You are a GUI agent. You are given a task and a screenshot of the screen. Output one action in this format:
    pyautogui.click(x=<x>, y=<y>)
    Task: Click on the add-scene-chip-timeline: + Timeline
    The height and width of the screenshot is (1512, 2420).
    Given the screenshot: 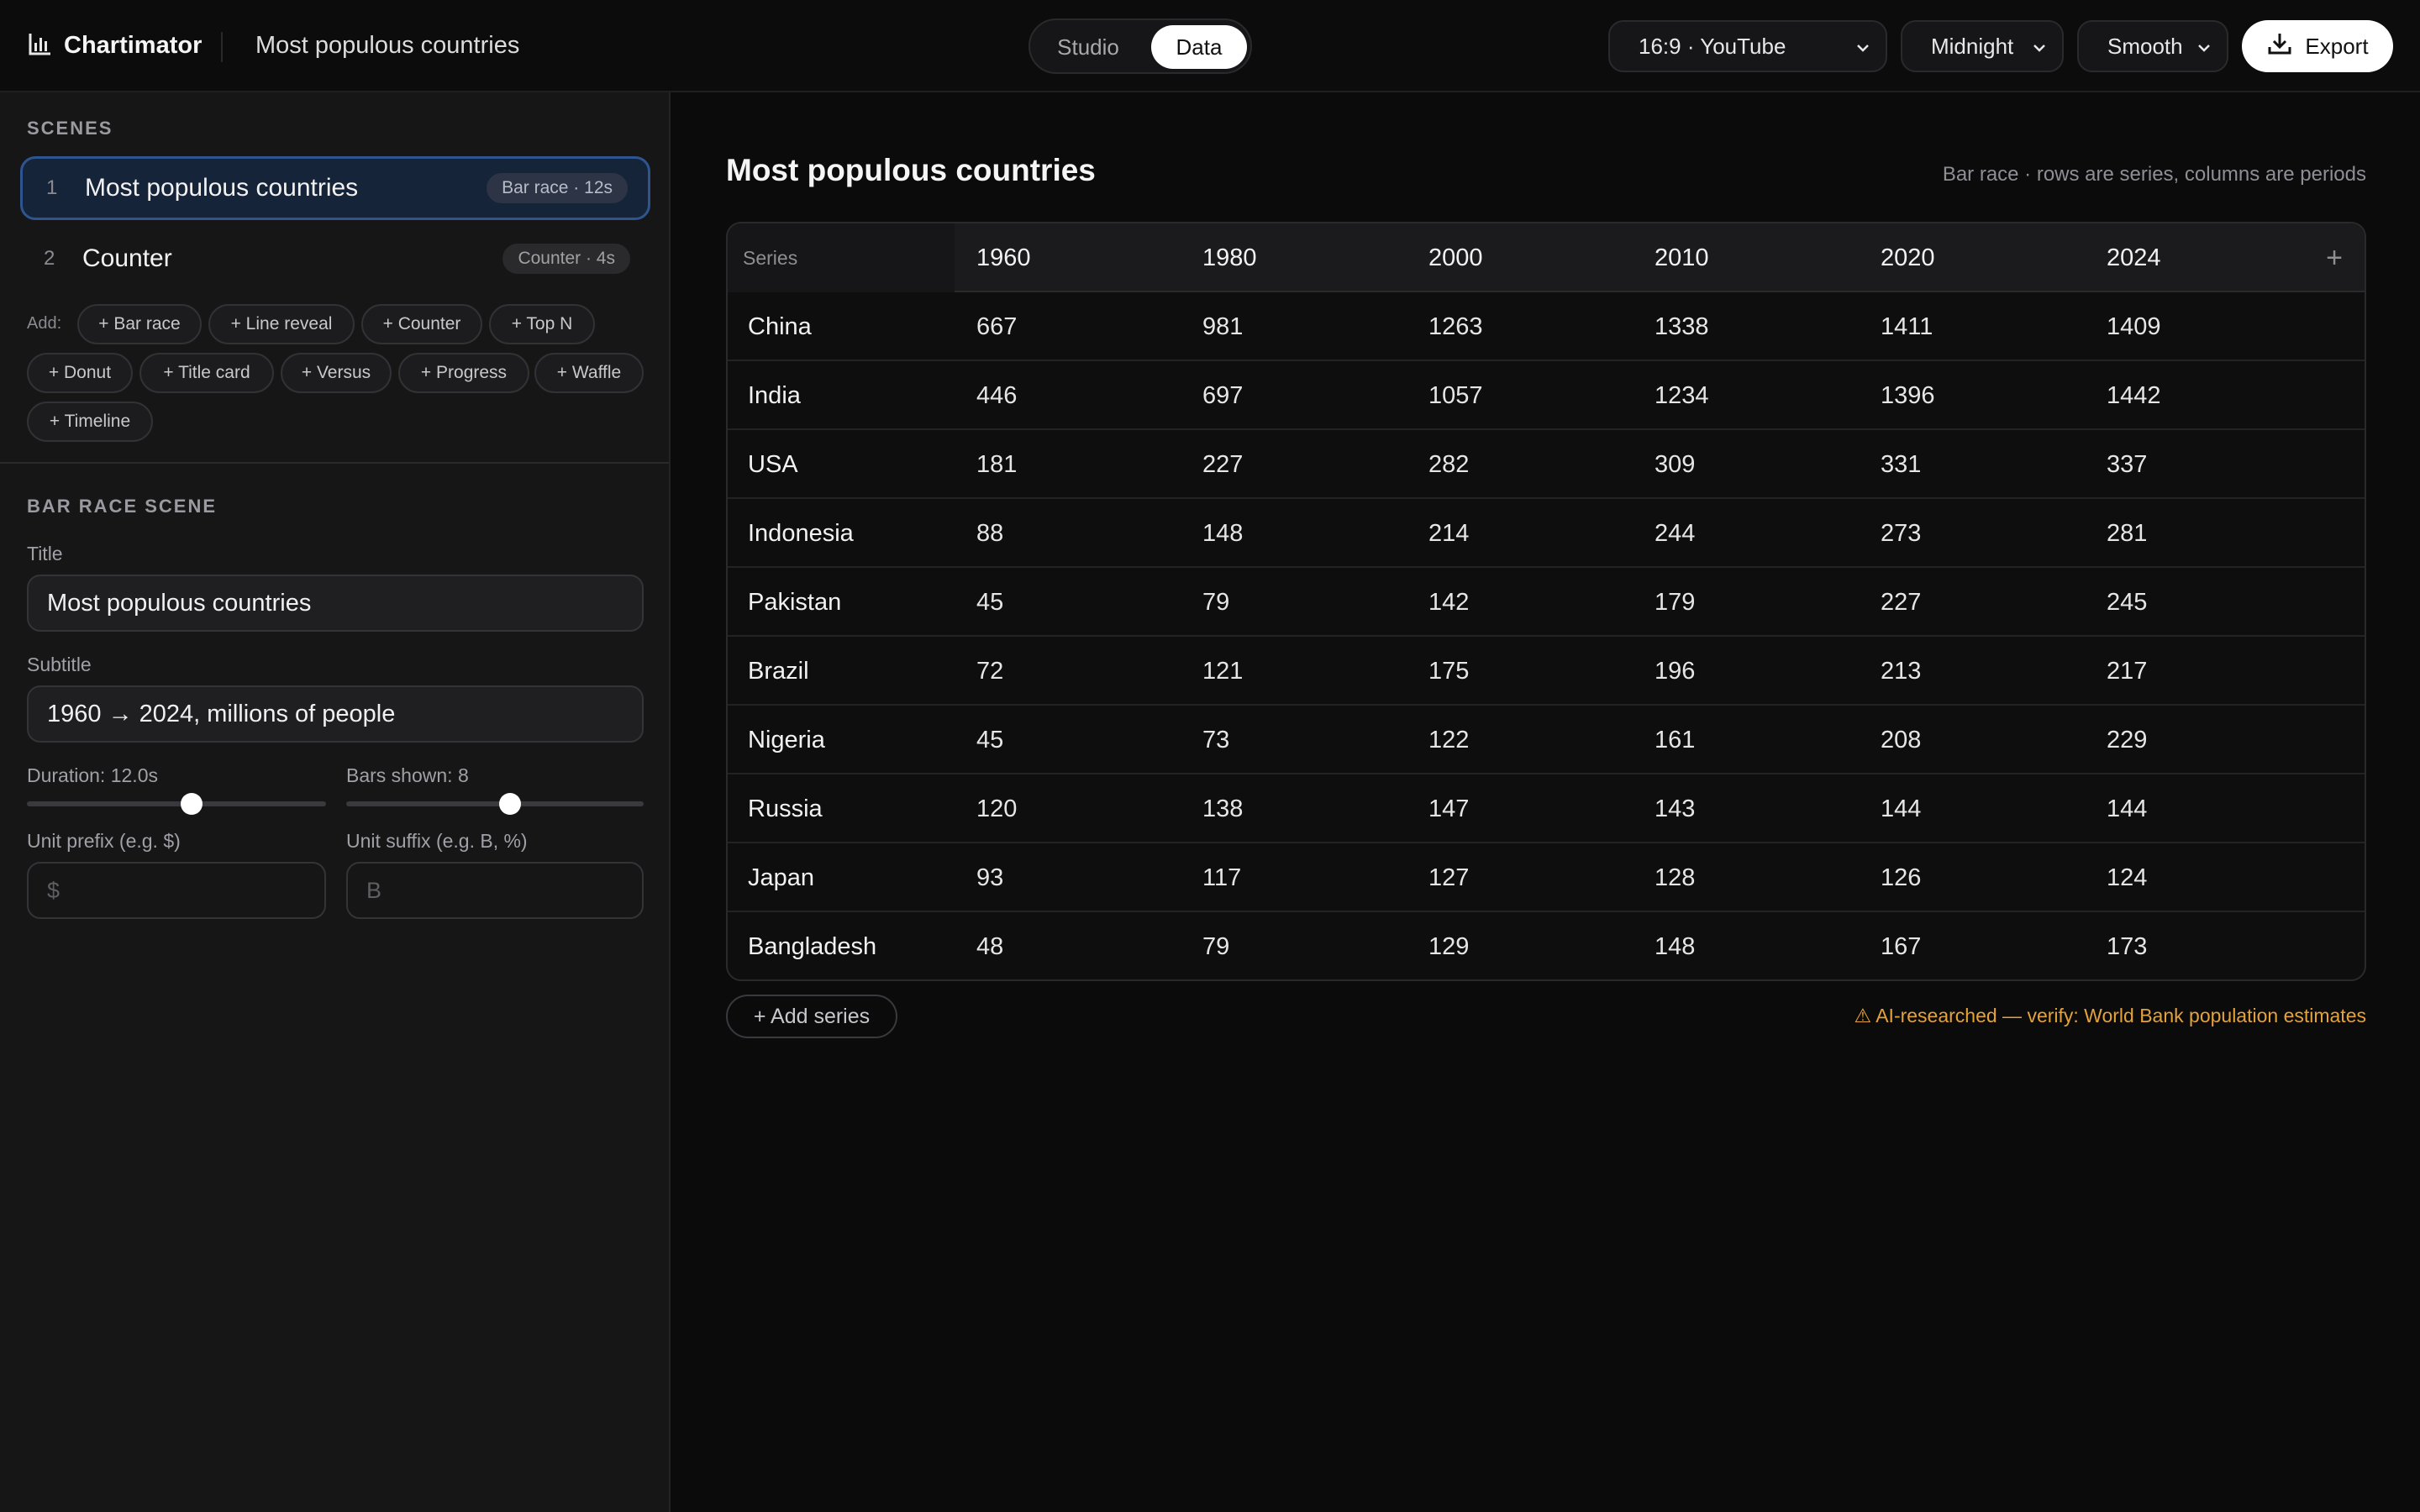 What is the action you would take?
    pyautogui.click(x=90, y=422)
    